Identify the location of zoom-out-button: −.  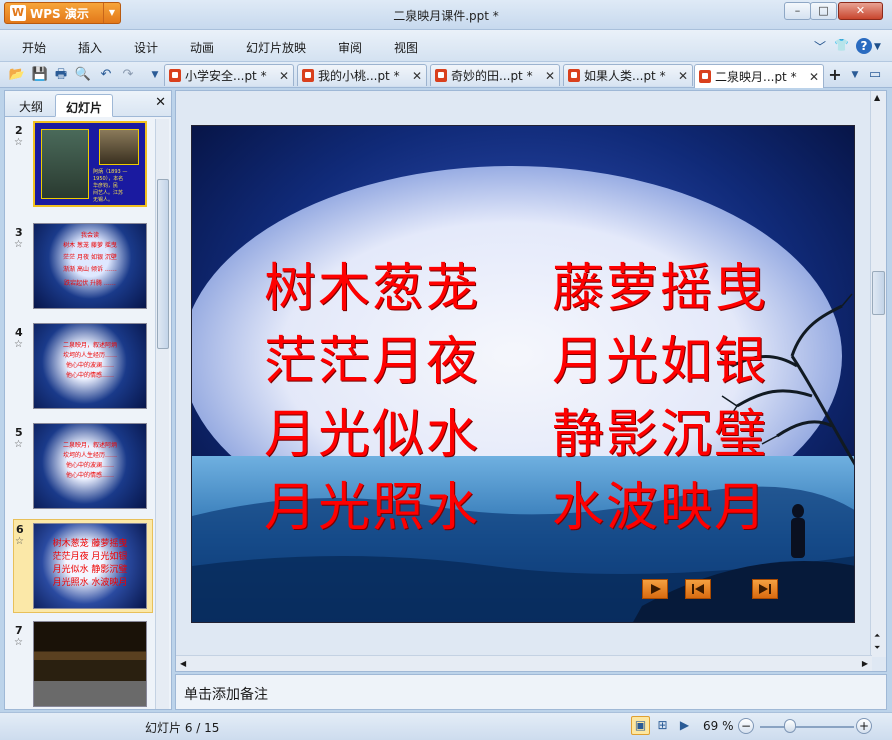
(746, 726).